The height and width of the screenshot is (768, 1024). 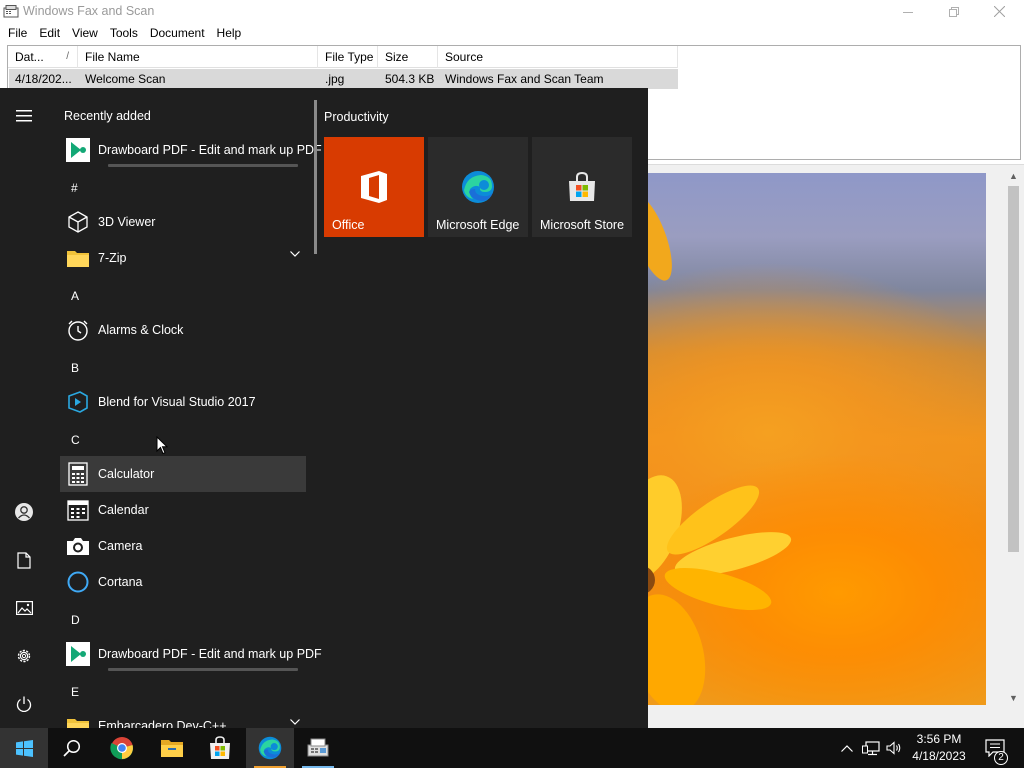 What do you see at coordinates (348, 57) in the screenshot?
I see `column-file-type: File Type` at bounding box center [348, 57].